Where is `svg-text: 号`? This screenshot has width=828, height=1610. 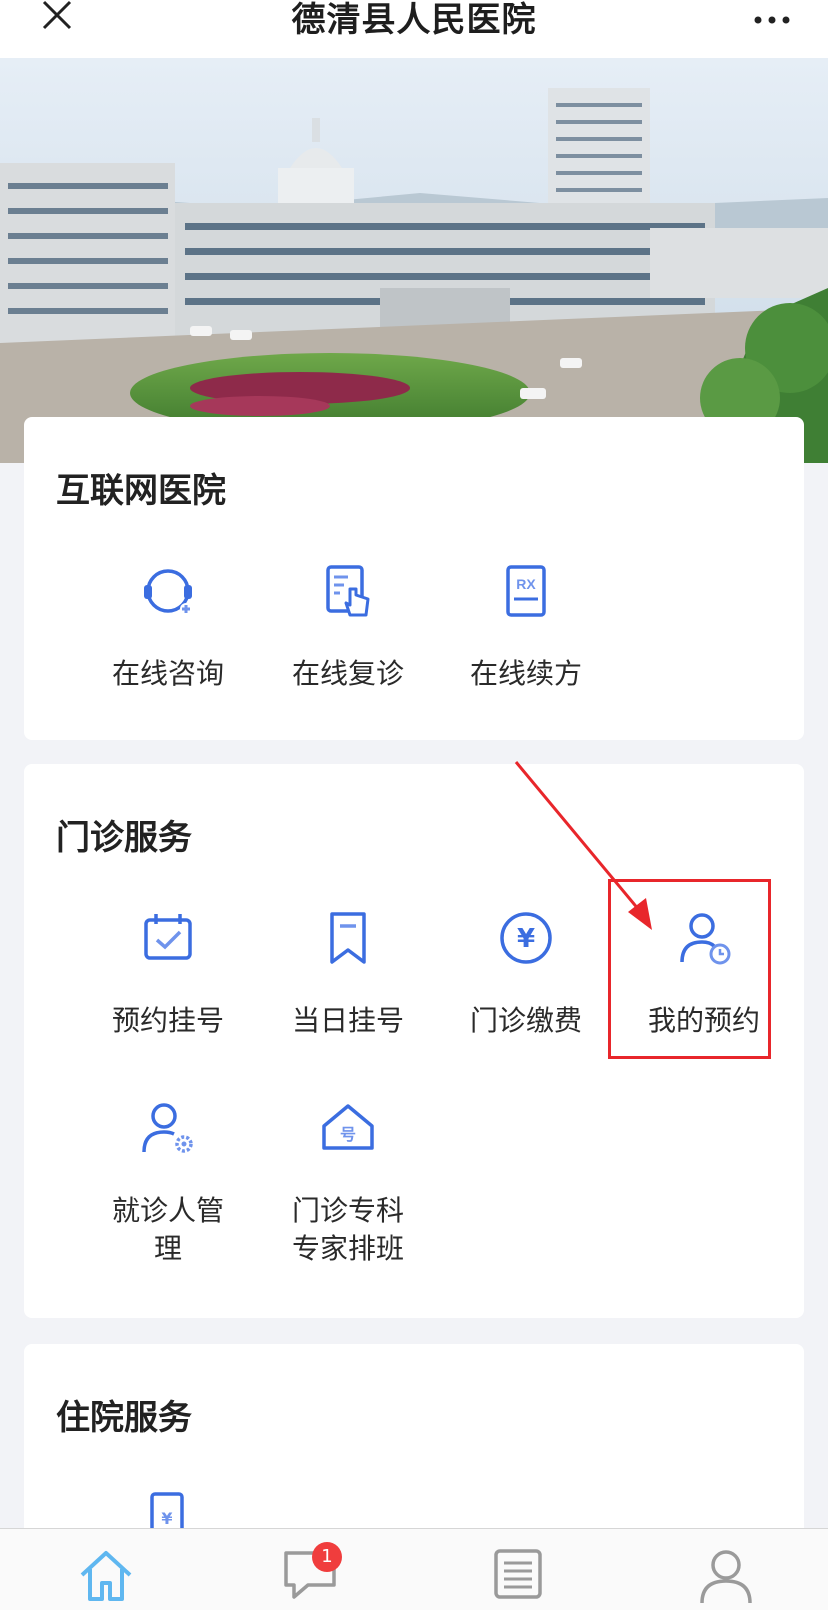 svg-text: 号 is located at coordinates (348, 1134).